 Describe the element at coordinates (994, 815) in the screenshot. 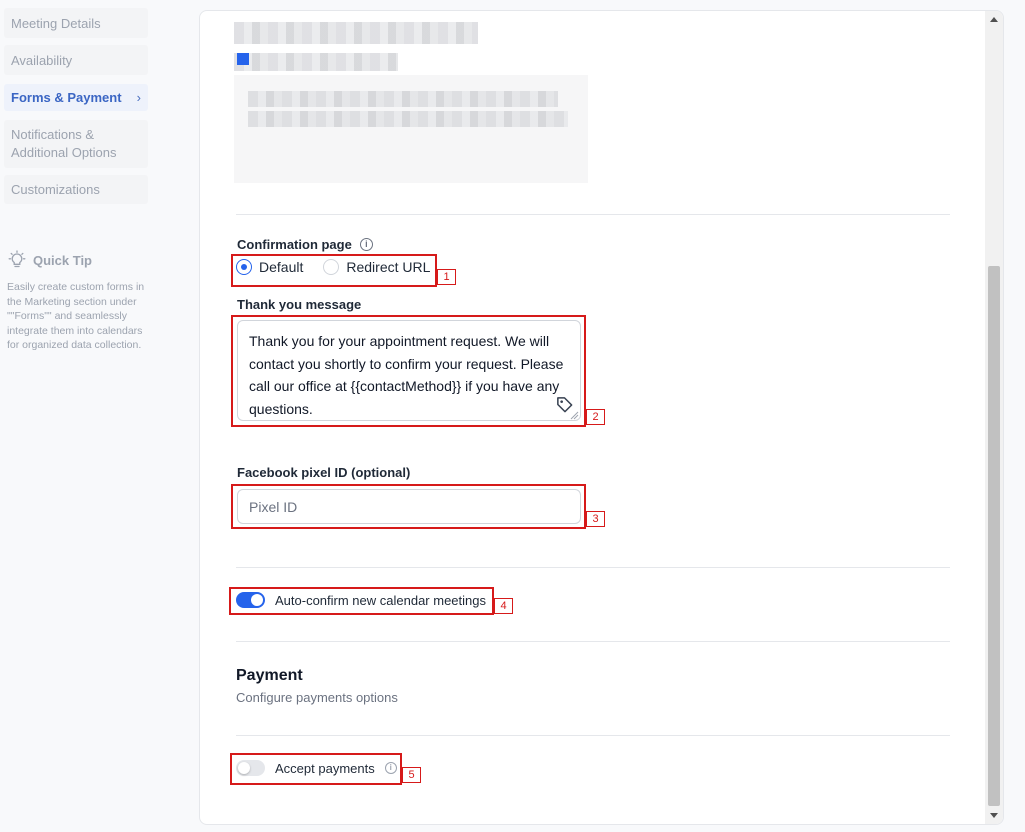

I see `scroll-down-arrow-icon` at that location.